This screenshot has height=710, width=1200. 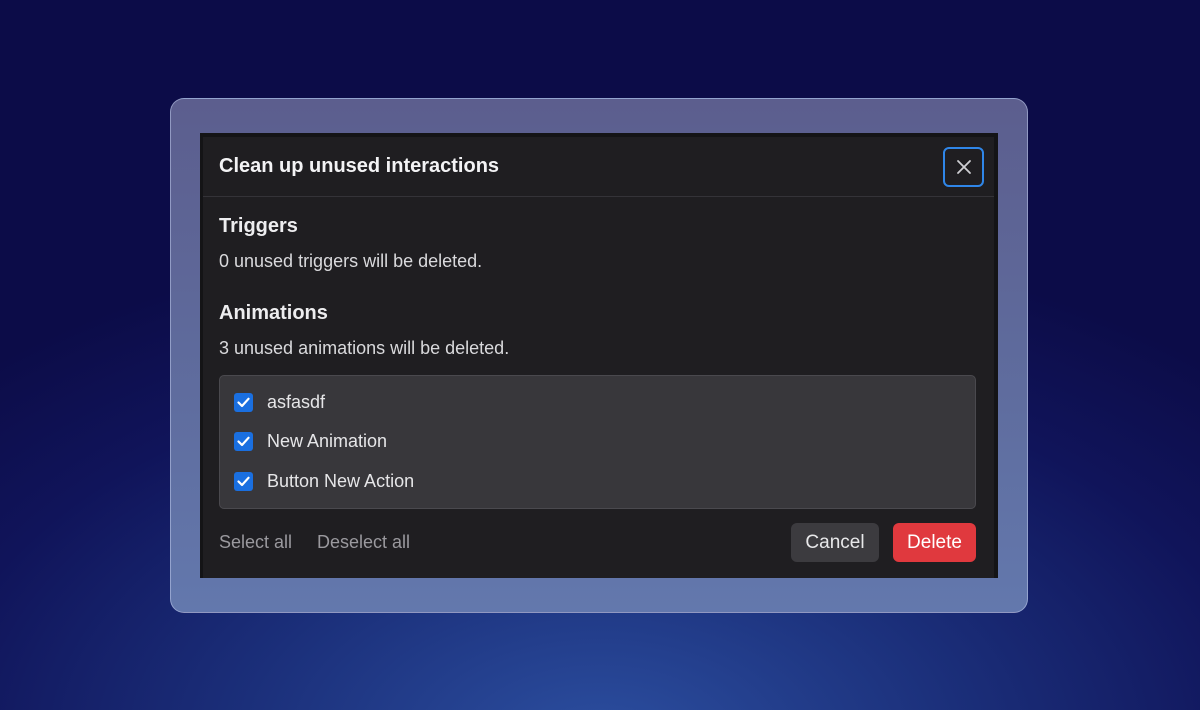 I want to click on dialog-header: Clean up unused interactions, so click(x=598, y=167).